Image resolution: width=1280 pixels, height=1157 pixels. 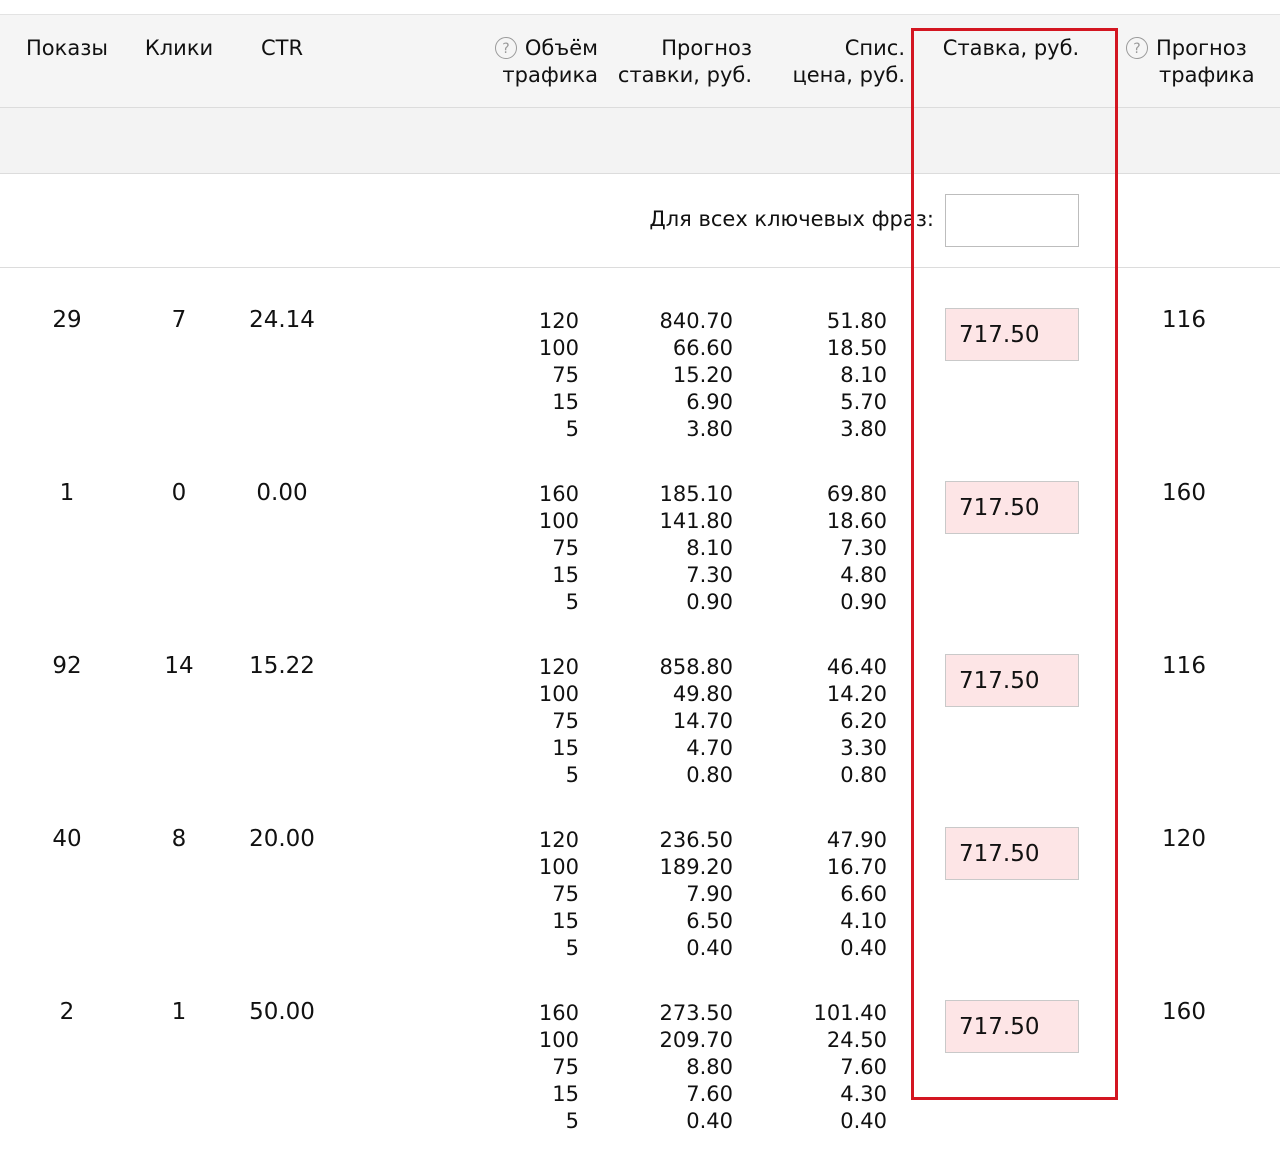 What do you see at coordinates (856, 521) in the screenshot?
I see `charge-price-list-value: 18.60` at bounding box center [856, 521].